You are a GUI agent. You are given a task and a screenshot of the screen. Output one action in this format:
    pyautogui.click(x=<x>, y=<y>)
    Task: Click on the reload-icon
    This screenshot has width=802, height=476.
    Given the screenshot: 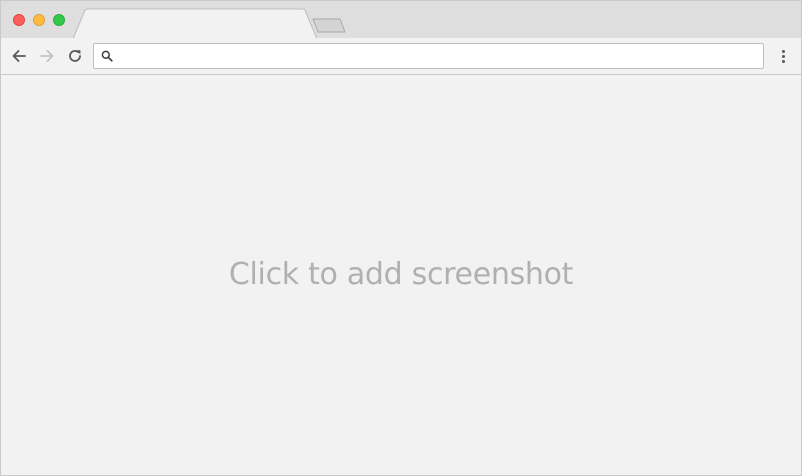 What is the action you would take?
    pyautogui.click(x=75, y=56)
    